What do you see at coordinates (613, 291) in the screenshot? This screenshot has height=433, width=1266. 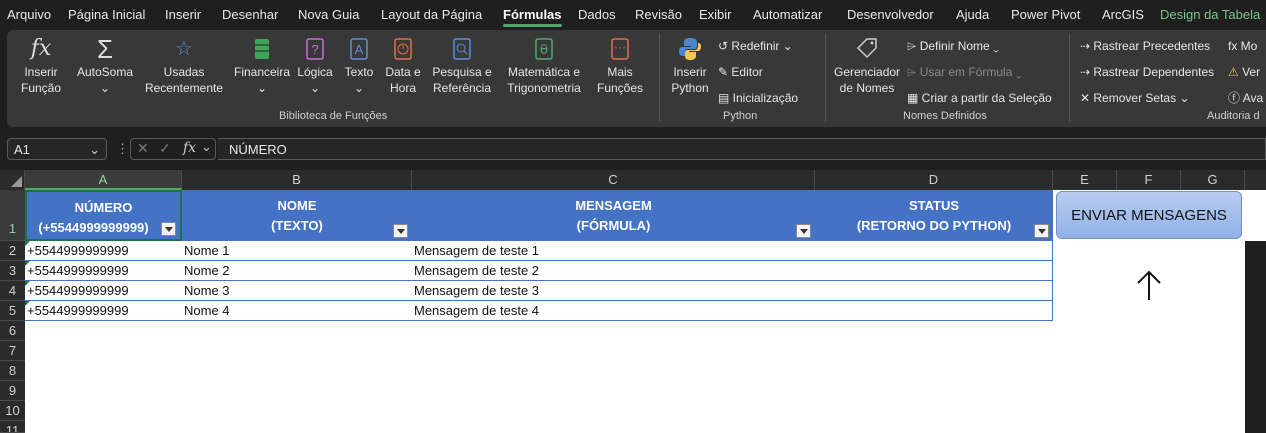 I see `cell-c4: Mensagem de teste 3` at bounding box center [613, 291].